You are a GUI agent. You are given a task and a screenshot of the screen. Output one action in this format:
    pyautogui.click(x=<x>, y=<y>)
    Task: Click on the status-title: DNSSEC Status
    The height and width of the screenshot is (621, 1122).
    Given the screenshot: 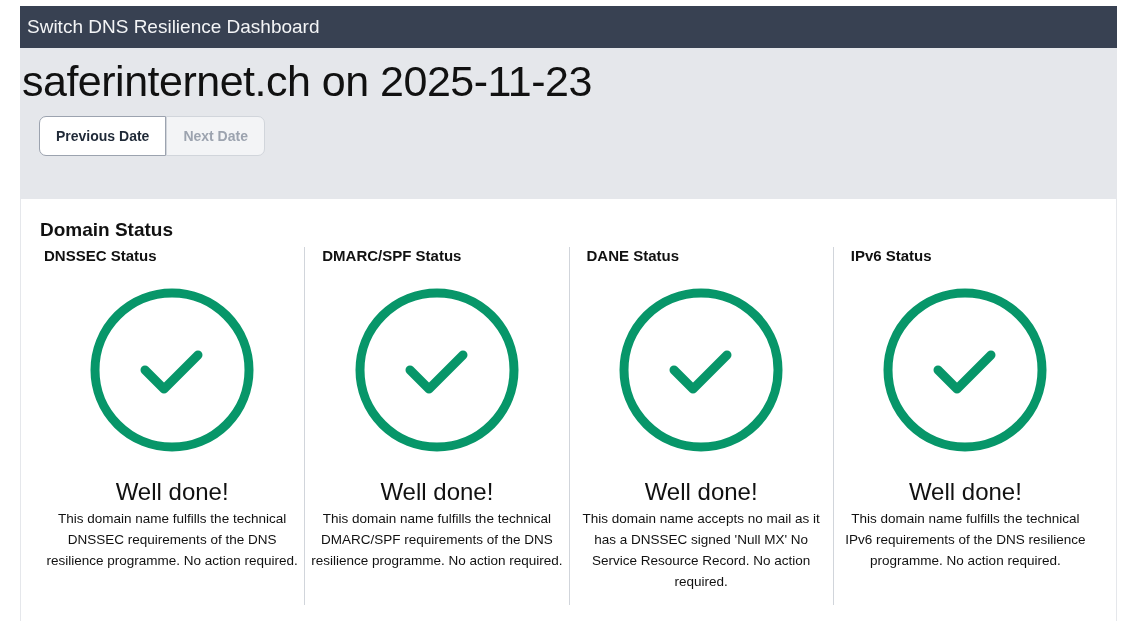 What is the action you would take?
    pyautogui.click(x=100, y=255)
    